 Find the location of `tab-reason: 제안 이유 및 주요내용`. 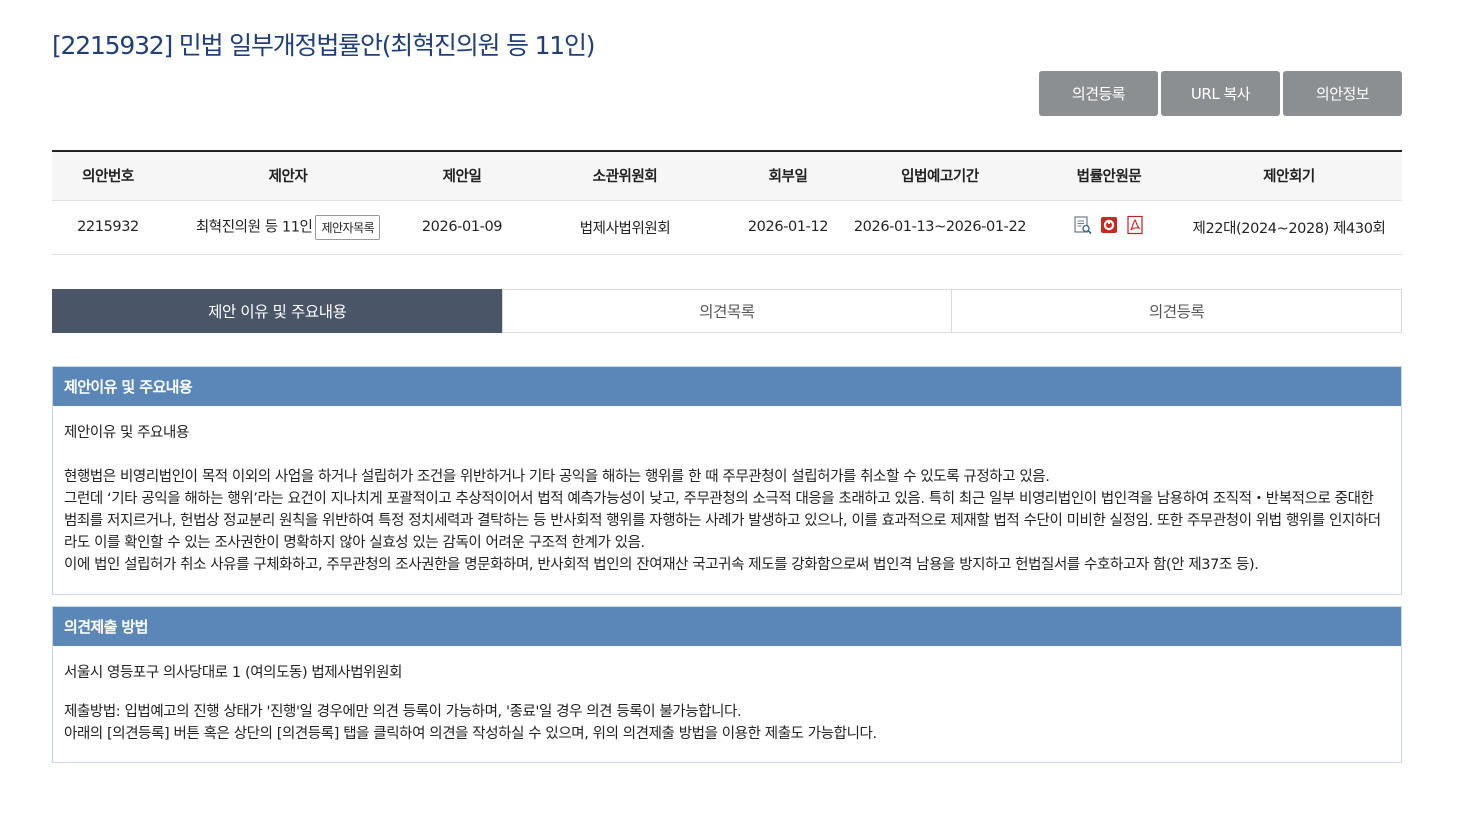

tab-reason: 제안 이유 및 주요내용 is located at coordinates (277, 311).